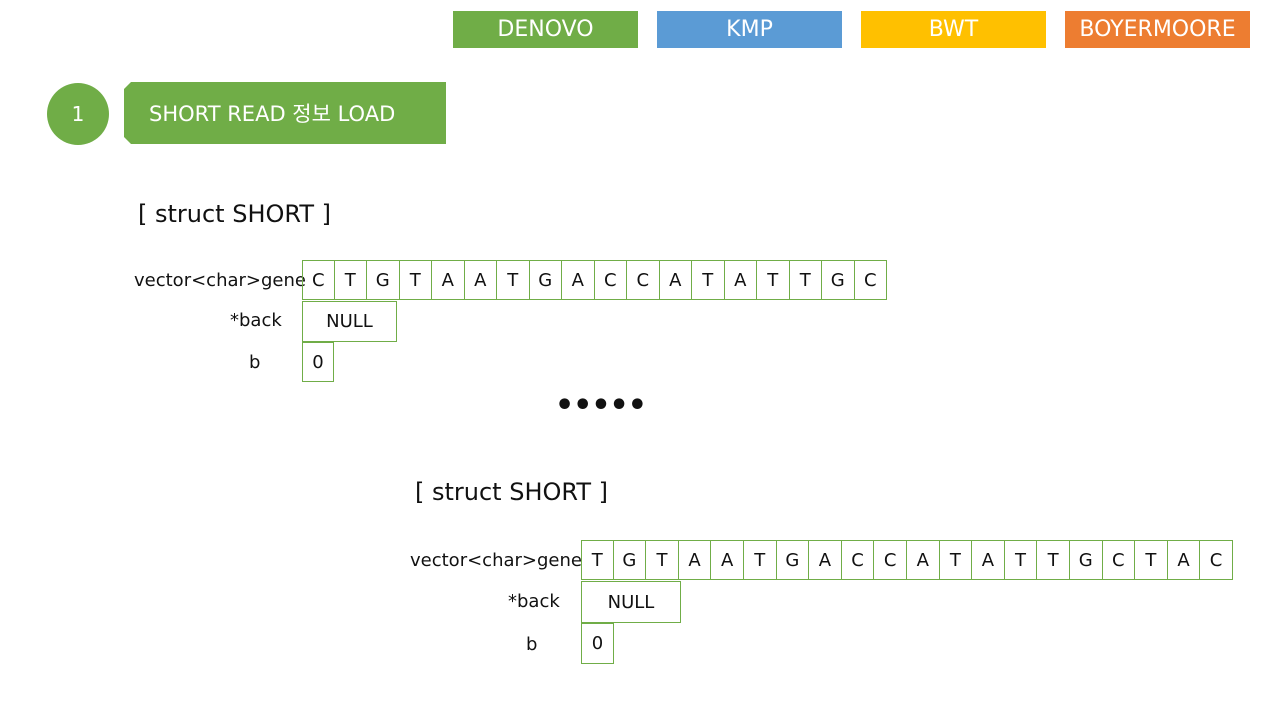 The image size is (1280, 720). Describe the element at coordinates (272, 114) in the screenshot. I see `step-title: SHORT READ 정보 LOAD` at that location.